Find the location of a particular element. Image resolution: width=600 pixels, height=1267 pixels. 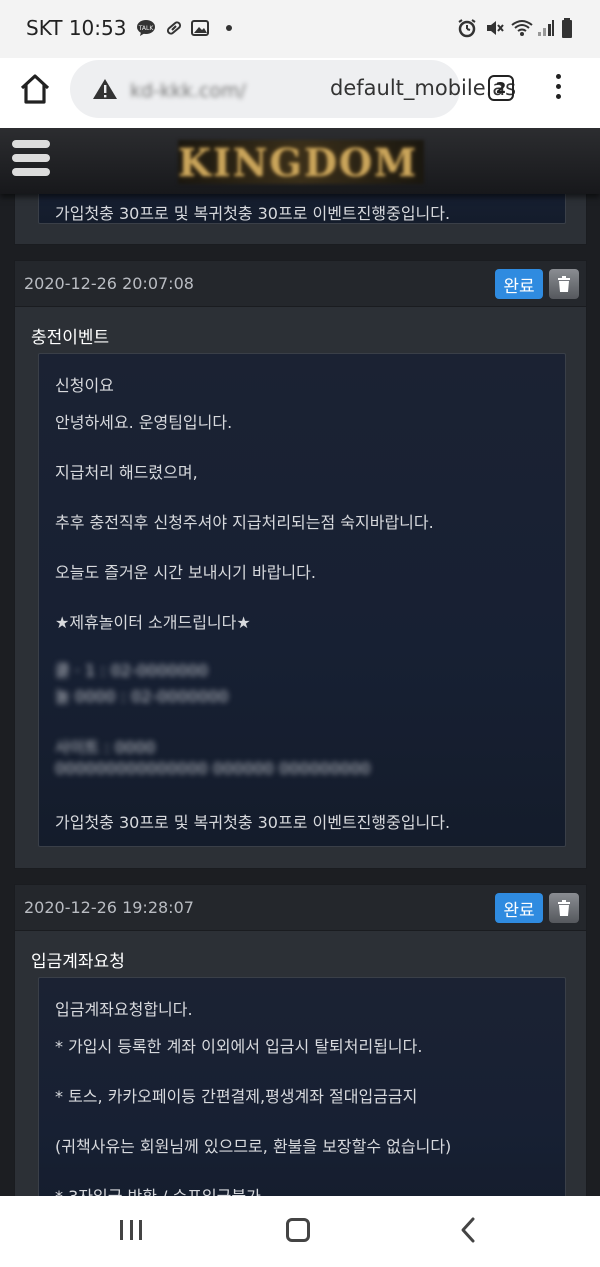

warning-icon is located at coordinates (105, 89).